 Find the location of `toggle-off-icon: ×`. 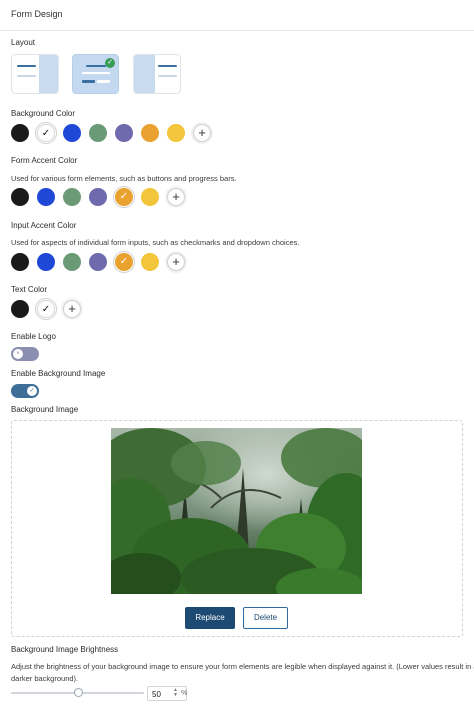

toggle-off-icon: × is located at coordinates (18, 354).